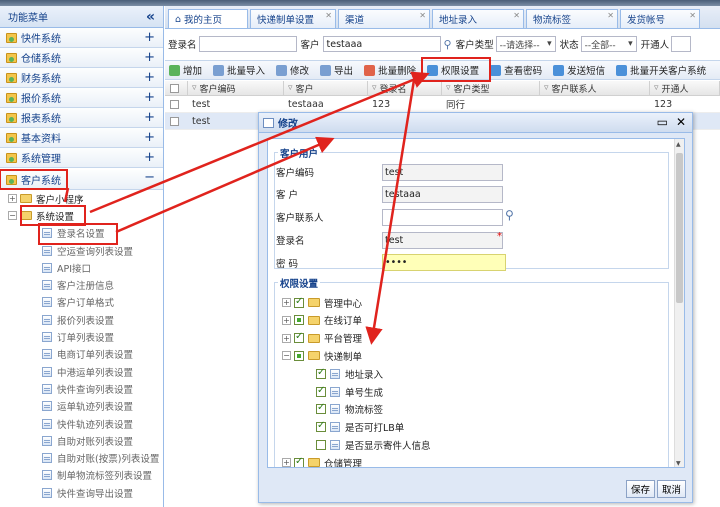 The width and height of the screenshot is (720, 507). I want to click on code-field: test, so click(442, 172).